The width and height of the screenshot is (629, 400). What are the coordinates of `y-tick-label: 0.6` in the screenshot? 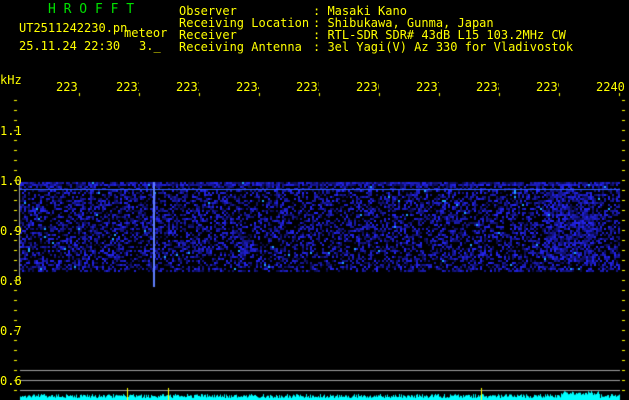 It's located at (11, 381).